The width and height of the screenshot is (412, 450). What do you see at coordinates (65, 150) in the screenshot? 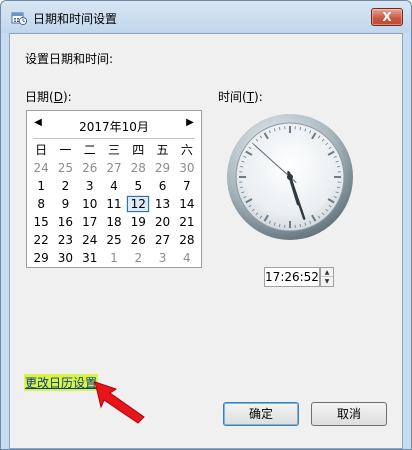
I see `weekday-header: 一` at bounding box center [65, 150].